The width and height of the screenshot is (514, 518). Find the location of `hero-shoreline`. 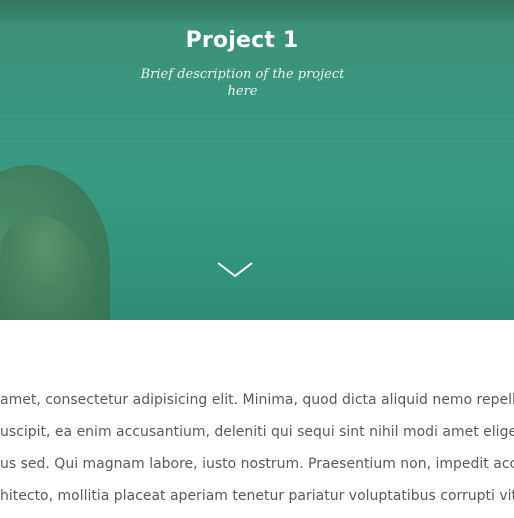

hero-shoreline is located at coordinates (257, 11).